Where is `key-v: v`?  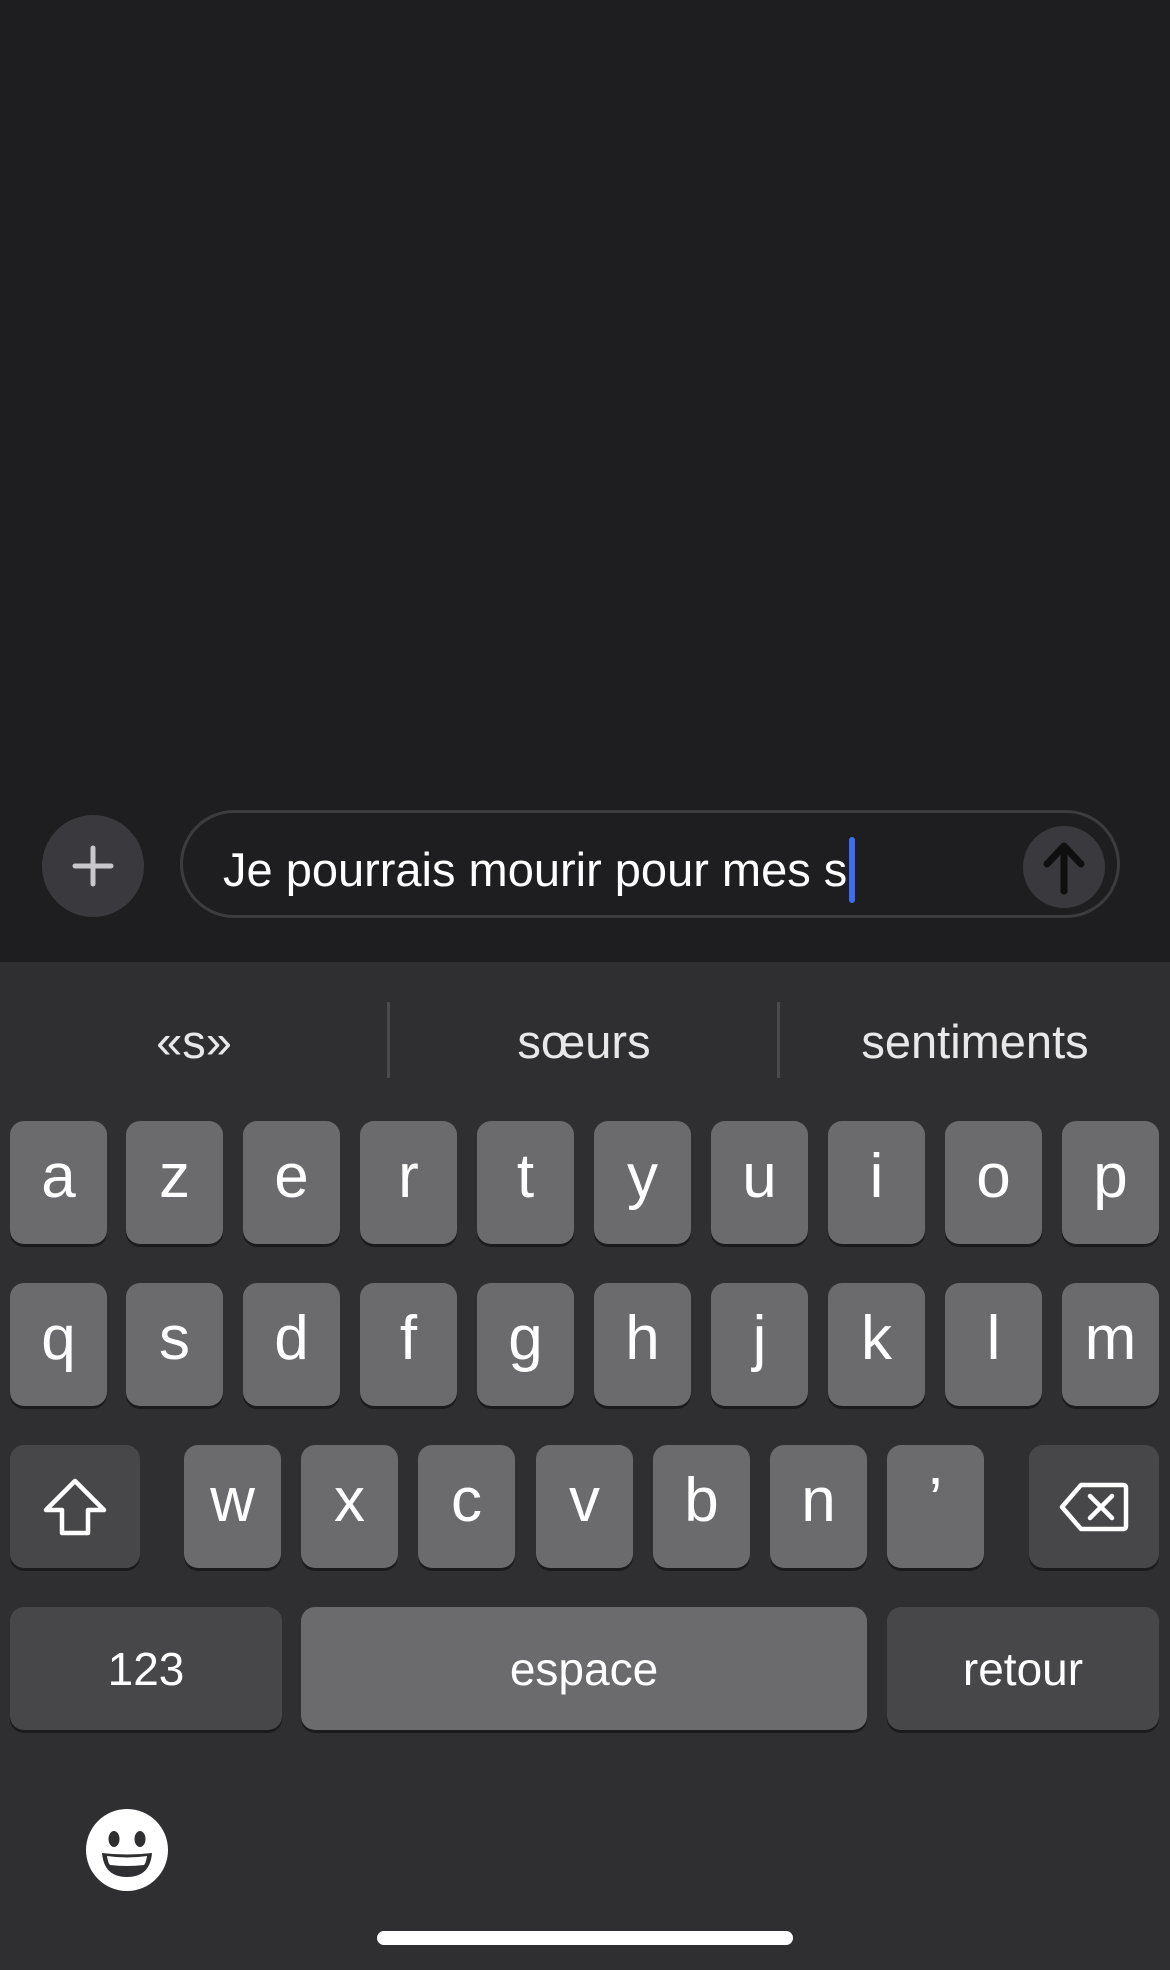
key-v: v is located at coordinates (584, 1506).